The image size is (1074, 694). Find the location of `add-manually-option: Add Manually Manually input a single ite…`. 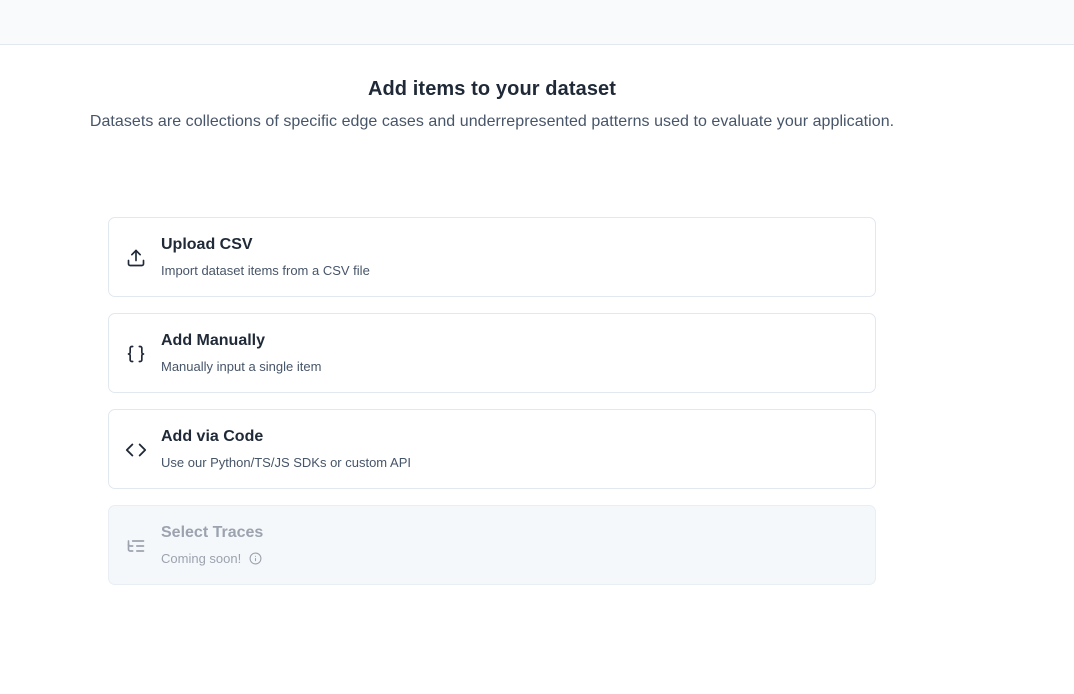

add-manually-option: Add Manually Manually input a single ite… is located at coordinates (492, 353).